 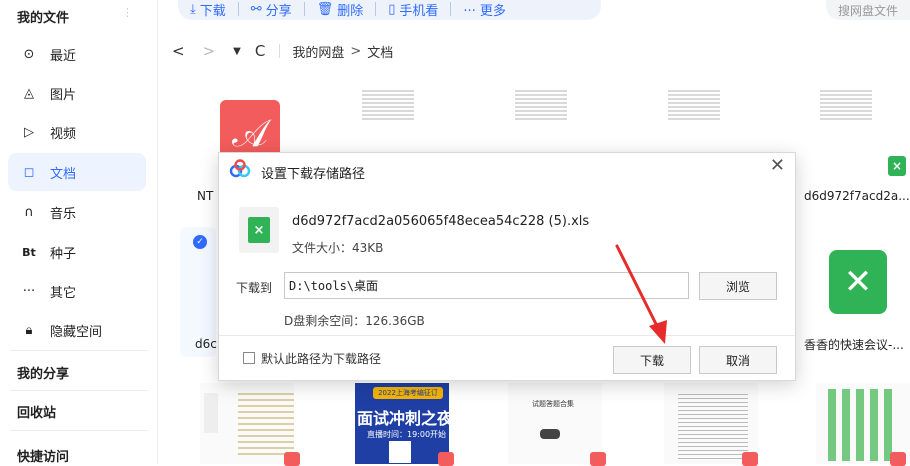 I want to click on document-thumbnail: 2022上海考编征订 面试冲刺之夜 直播时间：19:00开始, so click(x=402, y=423).